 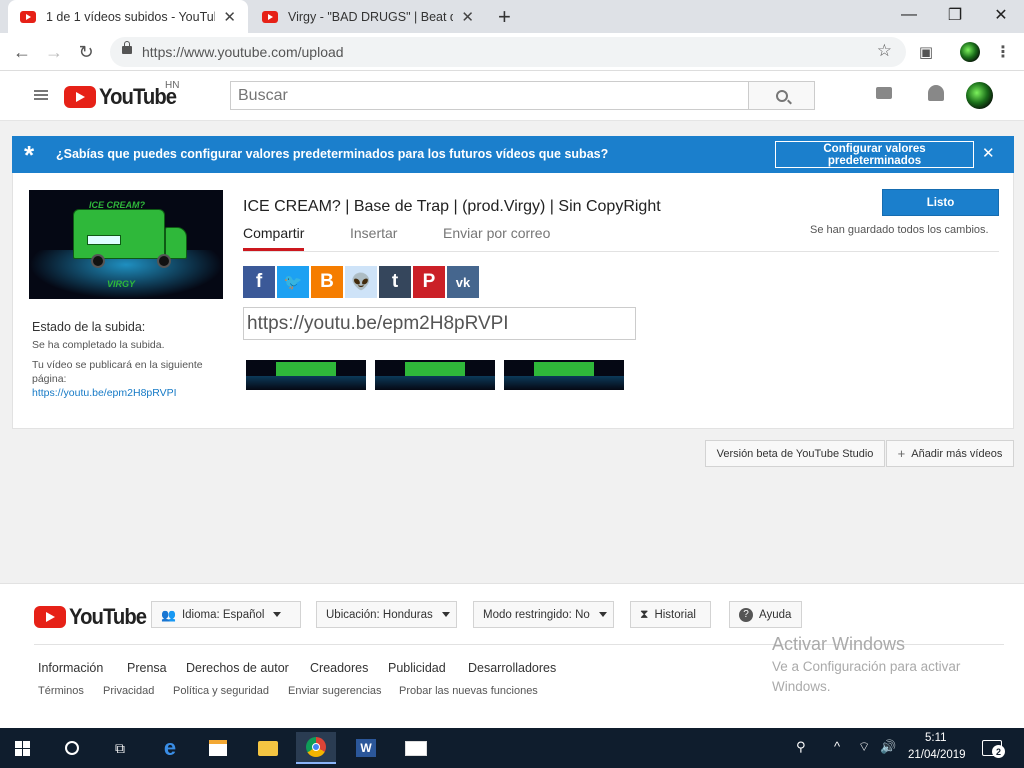 I want to click on facebook-share-icon: f, so click(x=259, y=282).